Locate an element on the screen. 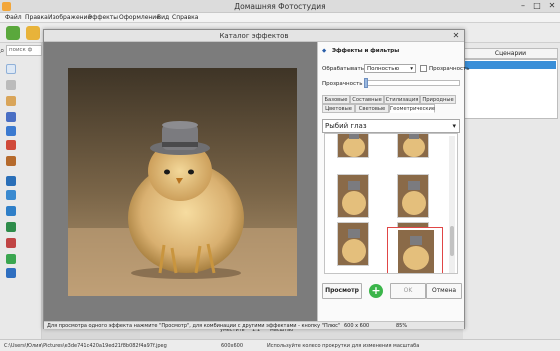 This screenshot has height=351, width=560. section-title: Эффекты и фильтры is located at coordinates (366, 51).